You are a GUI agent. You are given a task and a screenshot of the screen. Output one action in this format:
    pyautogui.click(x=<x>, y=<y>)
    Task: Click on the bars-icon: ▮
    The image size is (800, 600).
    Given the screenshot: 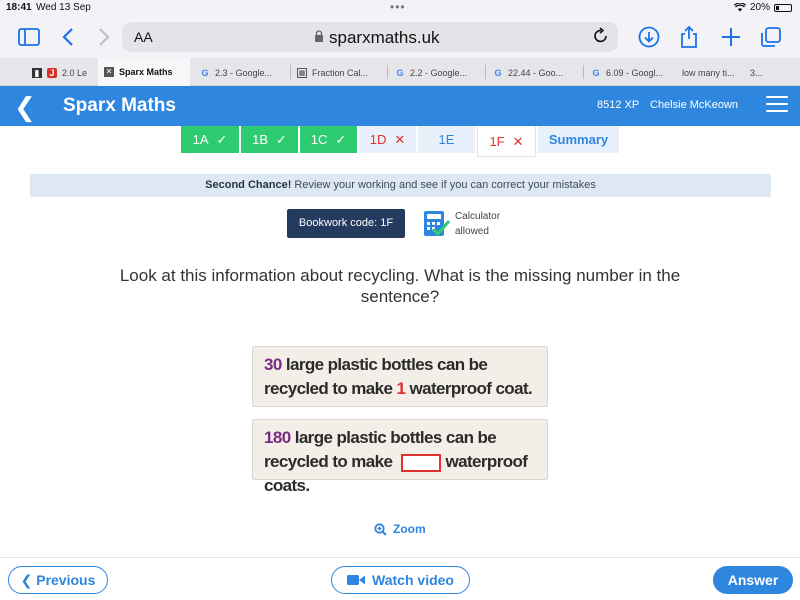 What is the action you would take?
    pyautogui.click(x=37, y=73)
    